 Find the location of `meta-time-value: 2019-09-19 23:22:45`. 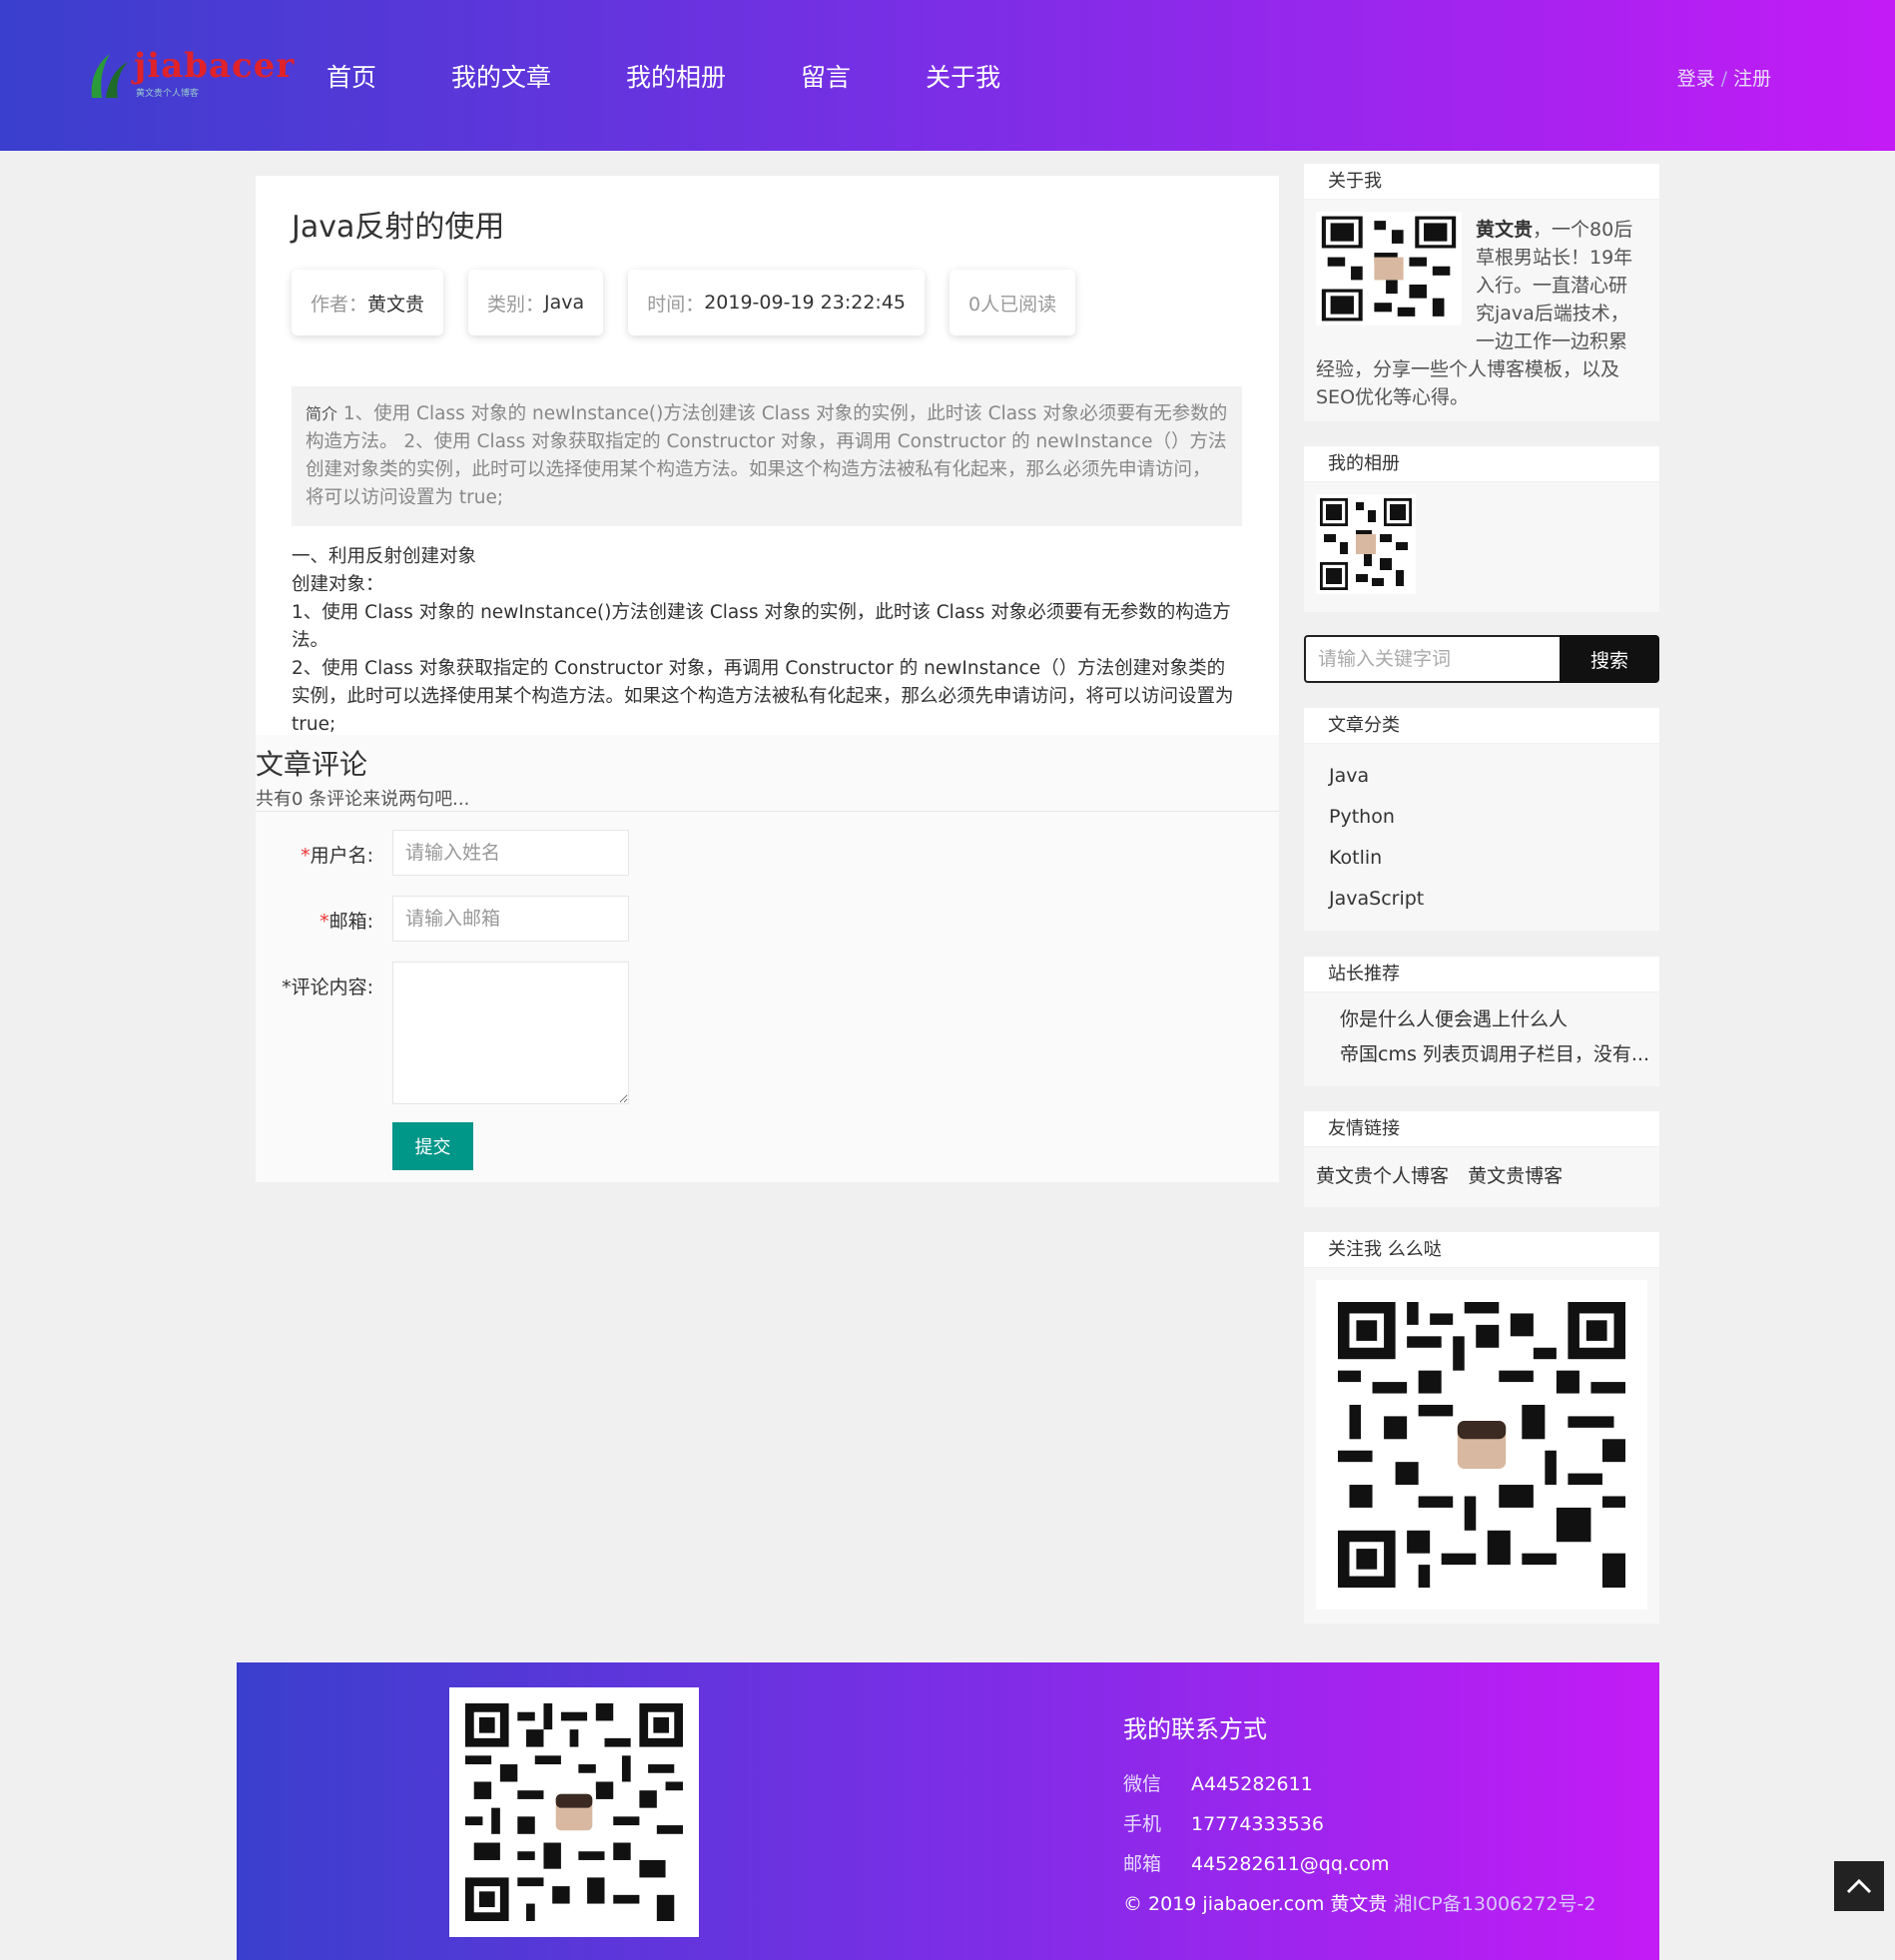

meta-time-value: 2019-09-19 23:22:45 is located at coordinates (805, 303).